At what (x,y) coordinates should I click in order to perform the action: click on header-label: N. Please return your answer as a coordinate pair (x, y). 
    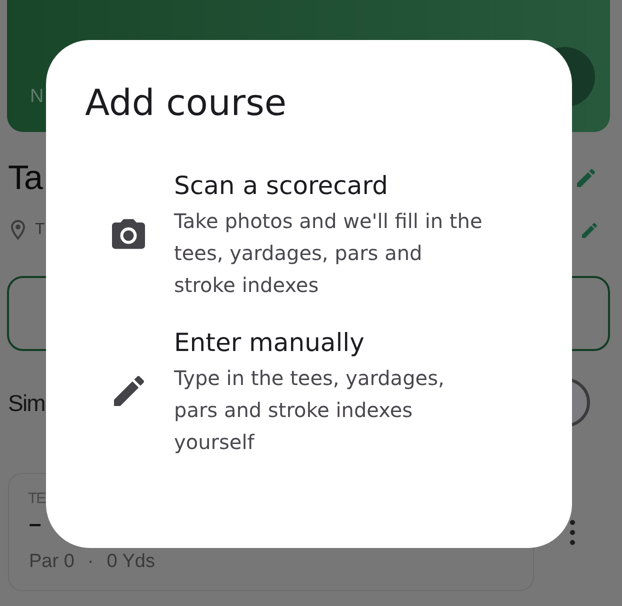
    Looking at the image, I should click on (37, 97).